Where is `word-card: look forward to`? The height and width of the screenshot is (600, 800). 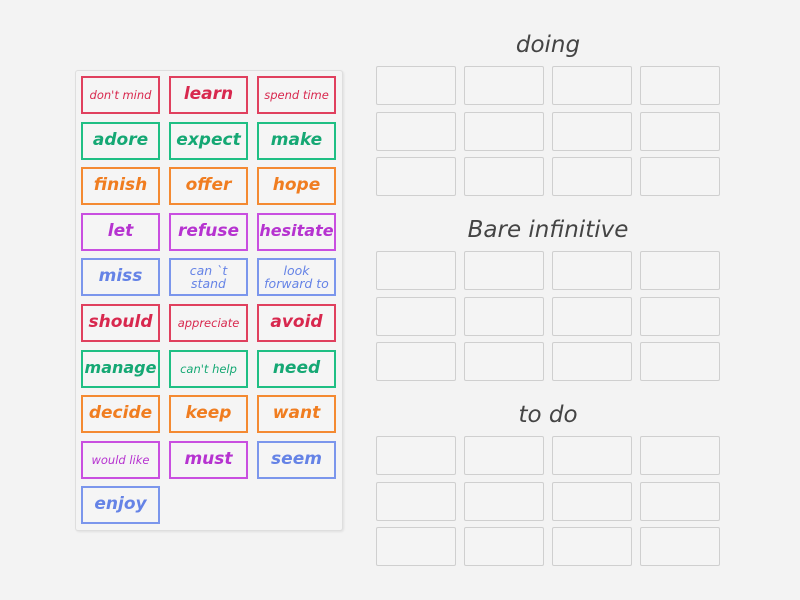
word-card: look forward to is located at coordinates (296, 277).